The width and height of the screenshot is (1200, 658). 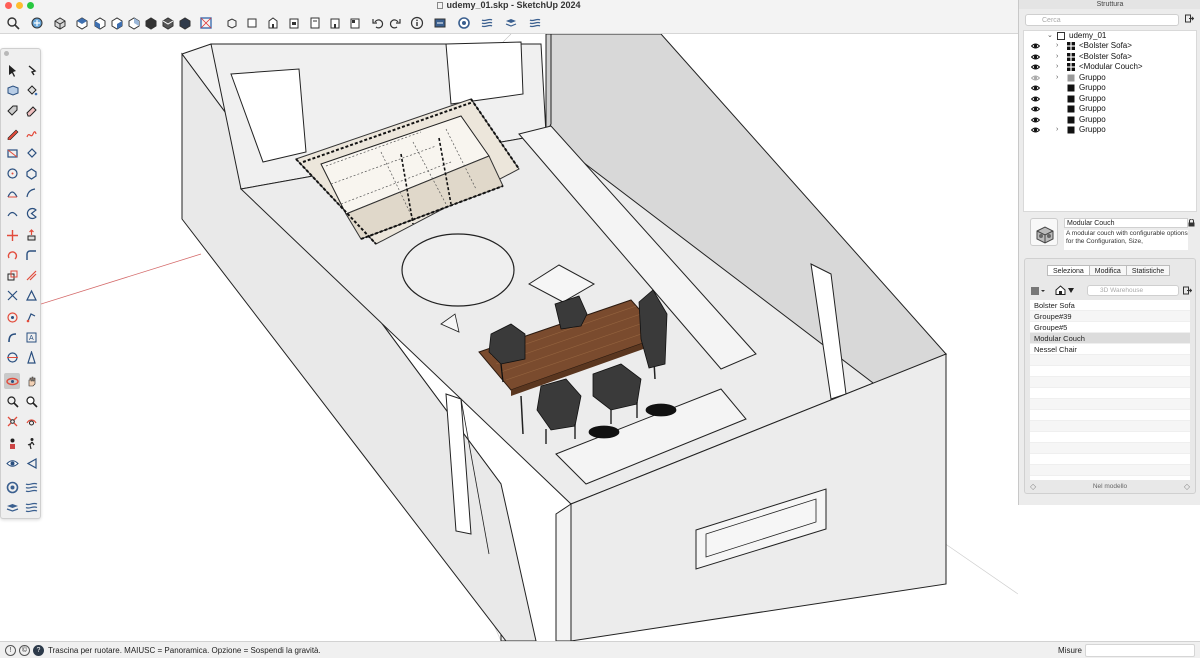 What do you see at coordinates (463, 22) in the screenshot?
I see `3d-warehouse-button` at bounding box center [463, 22].